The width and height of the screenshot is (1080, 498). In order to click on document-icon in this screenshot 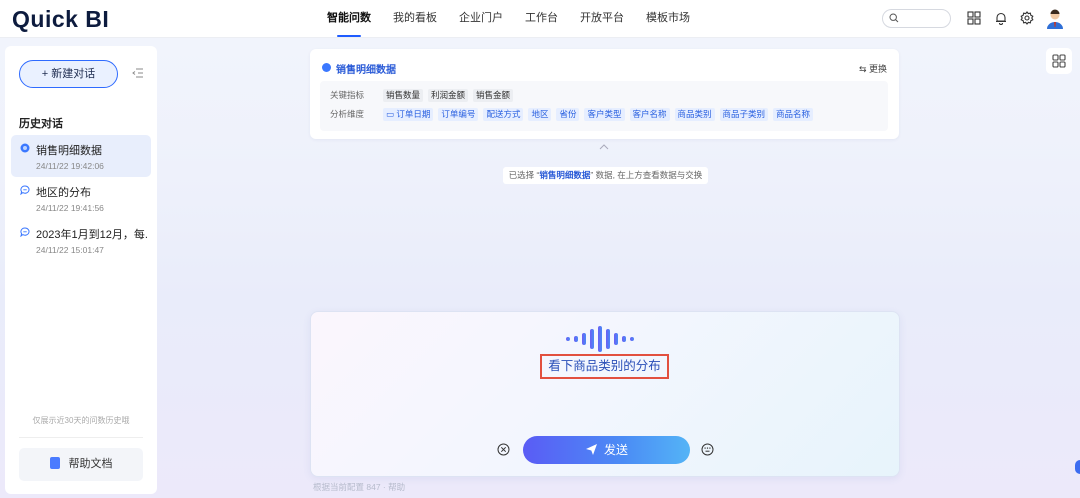, I will do `click(54, 463)`.